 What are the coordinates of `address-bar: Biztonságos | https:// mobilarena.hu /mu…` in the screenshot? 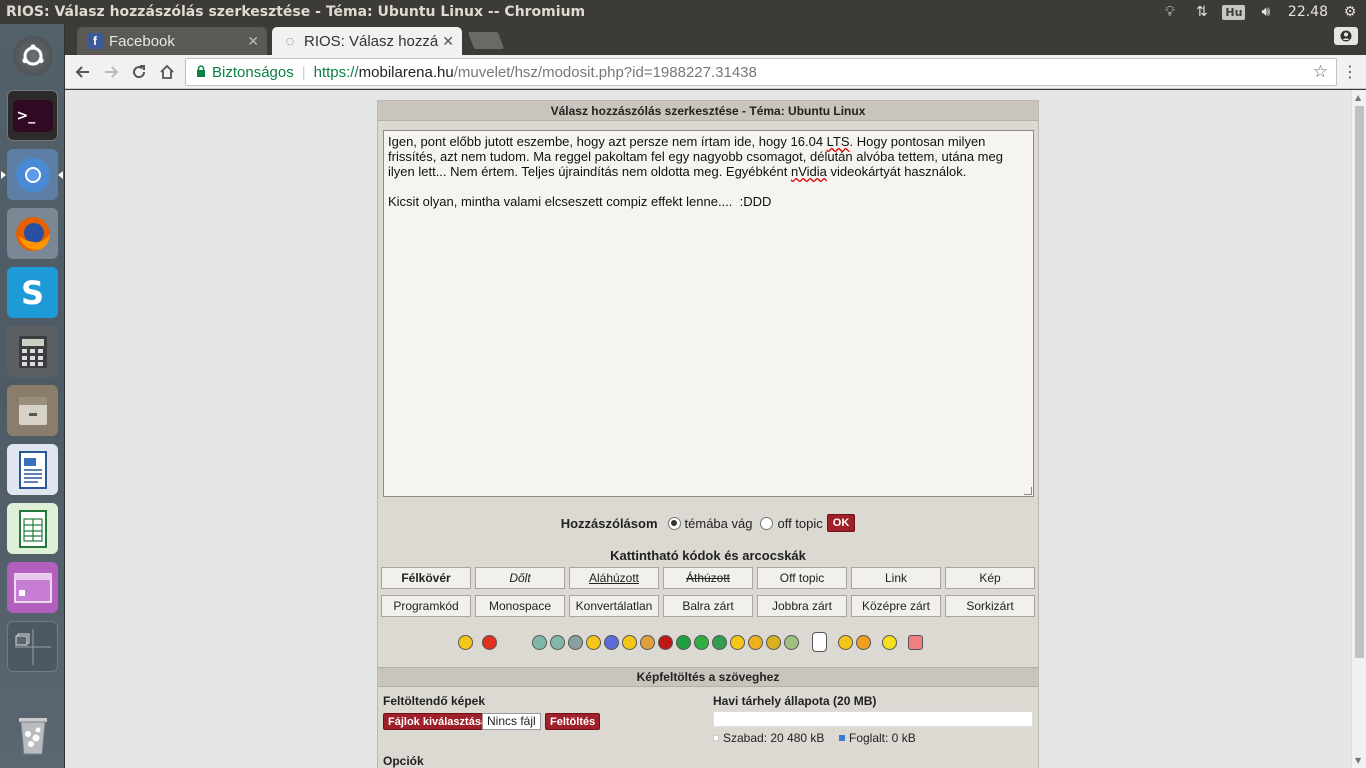 It's located at (761, 72).